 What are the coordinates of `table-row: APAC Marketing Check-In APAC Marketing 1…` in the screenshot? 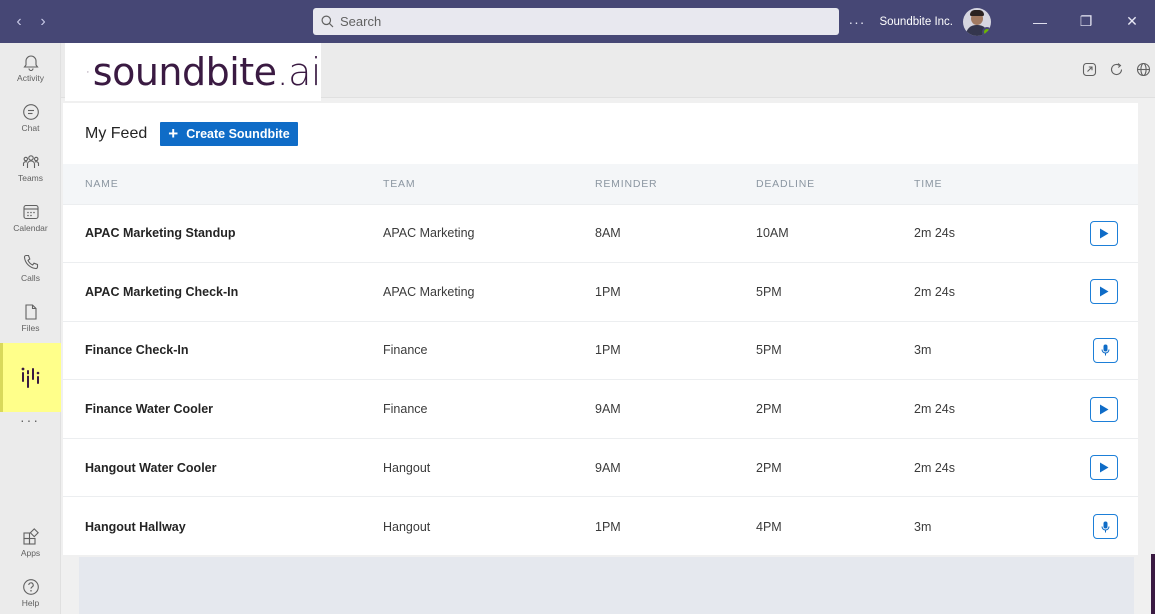 It's located at (600, 292).